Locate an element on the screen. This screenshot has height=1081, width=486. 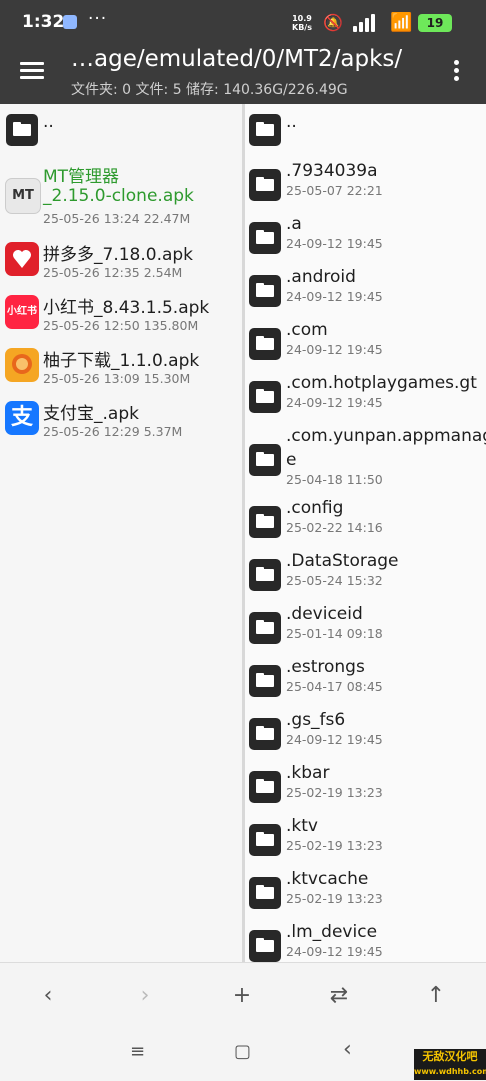
folder-name: .a is located at coordinates (294, 224).